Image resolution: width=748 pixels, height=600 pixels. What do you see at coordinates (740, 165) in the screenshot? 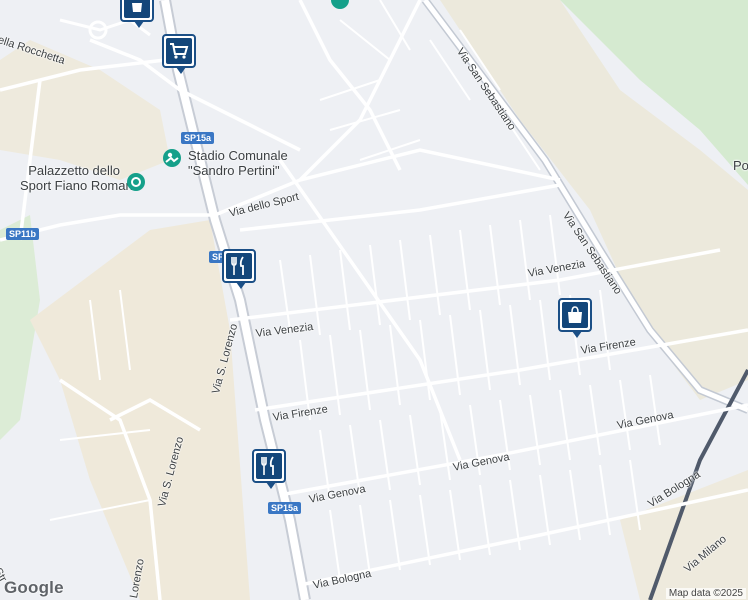
I see `road-label: Po` at bounding box center [740, 165].